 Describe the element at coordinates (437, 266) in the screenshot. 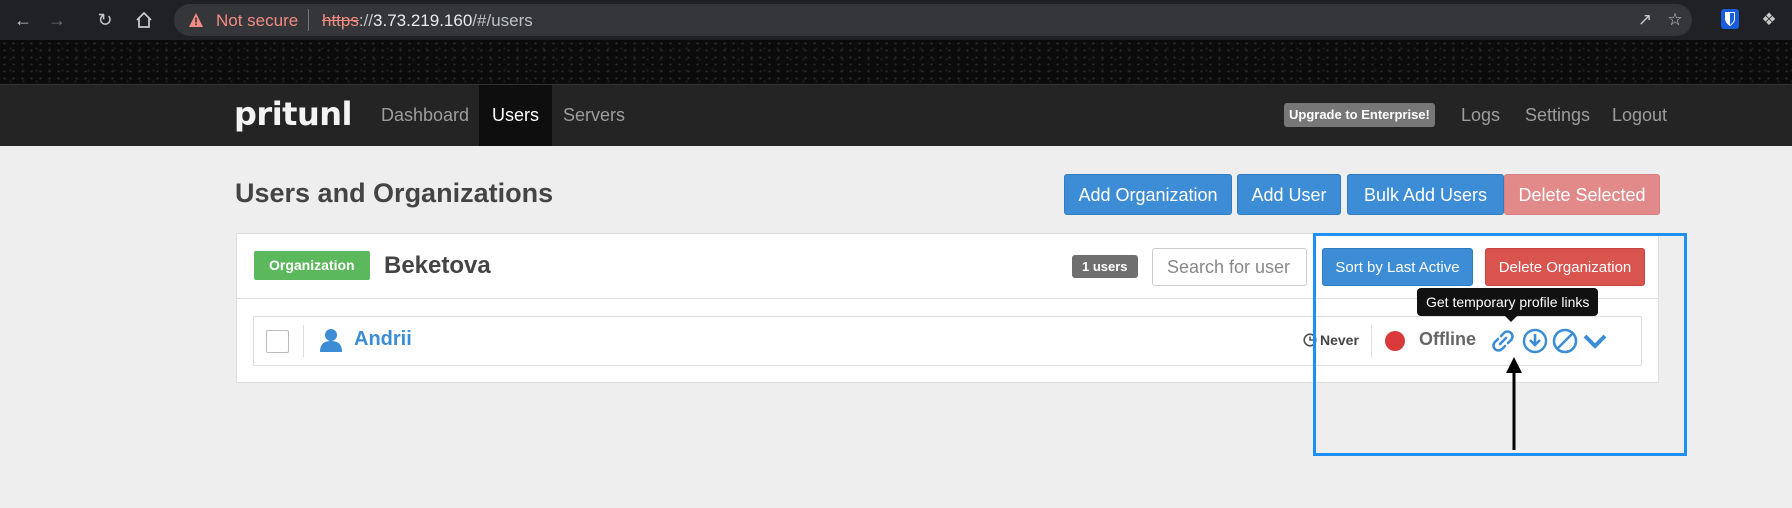

I see `organization-name: Beketova` at that location.